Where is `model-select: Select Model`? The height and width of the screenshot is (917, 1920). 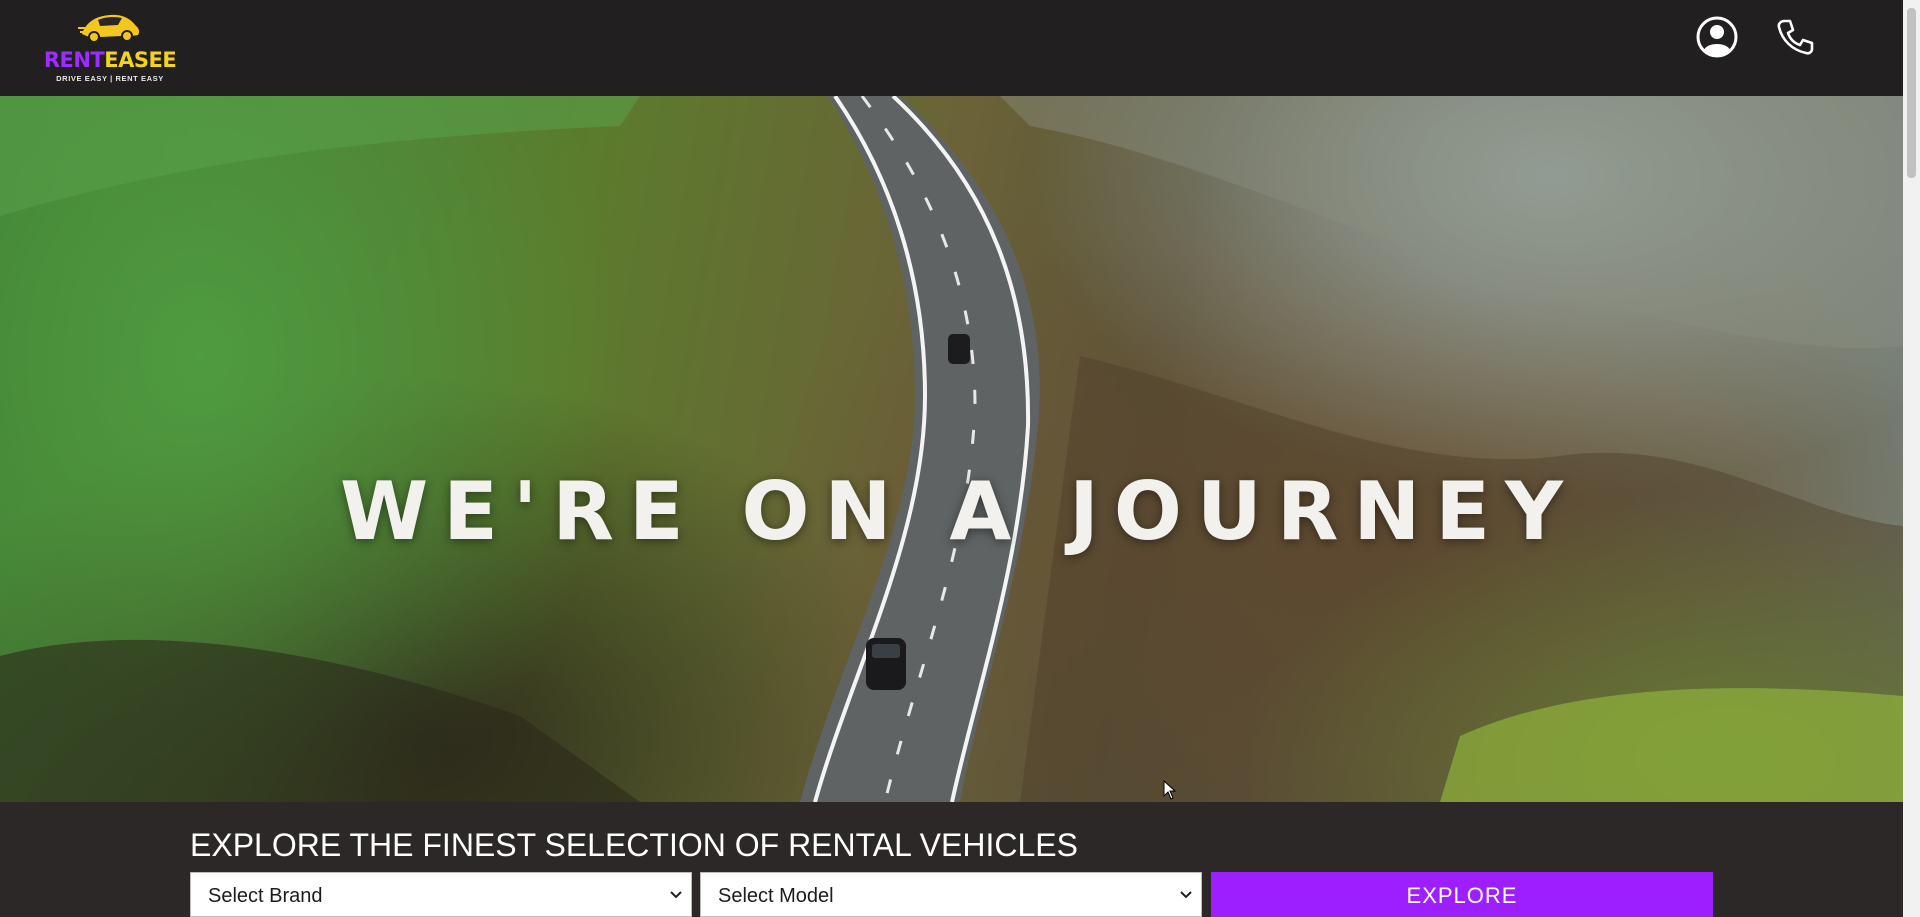
model-select: Select Model is located at coordinates (951, 894).